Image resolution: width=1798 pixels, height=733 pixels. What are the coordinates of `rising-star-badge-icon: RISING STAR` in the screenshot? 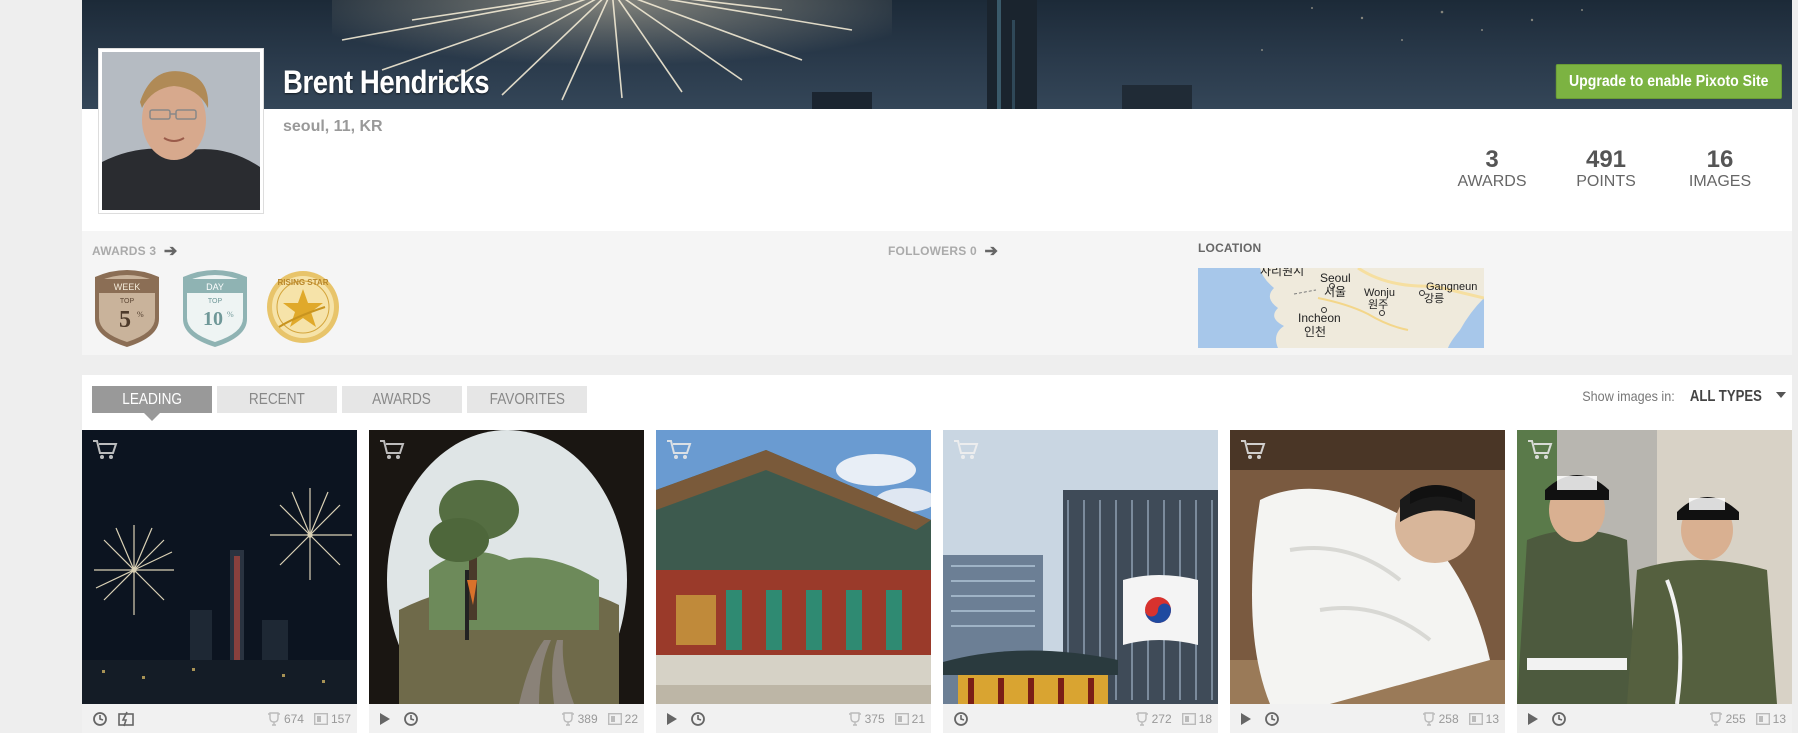 It's located at (303, 307).